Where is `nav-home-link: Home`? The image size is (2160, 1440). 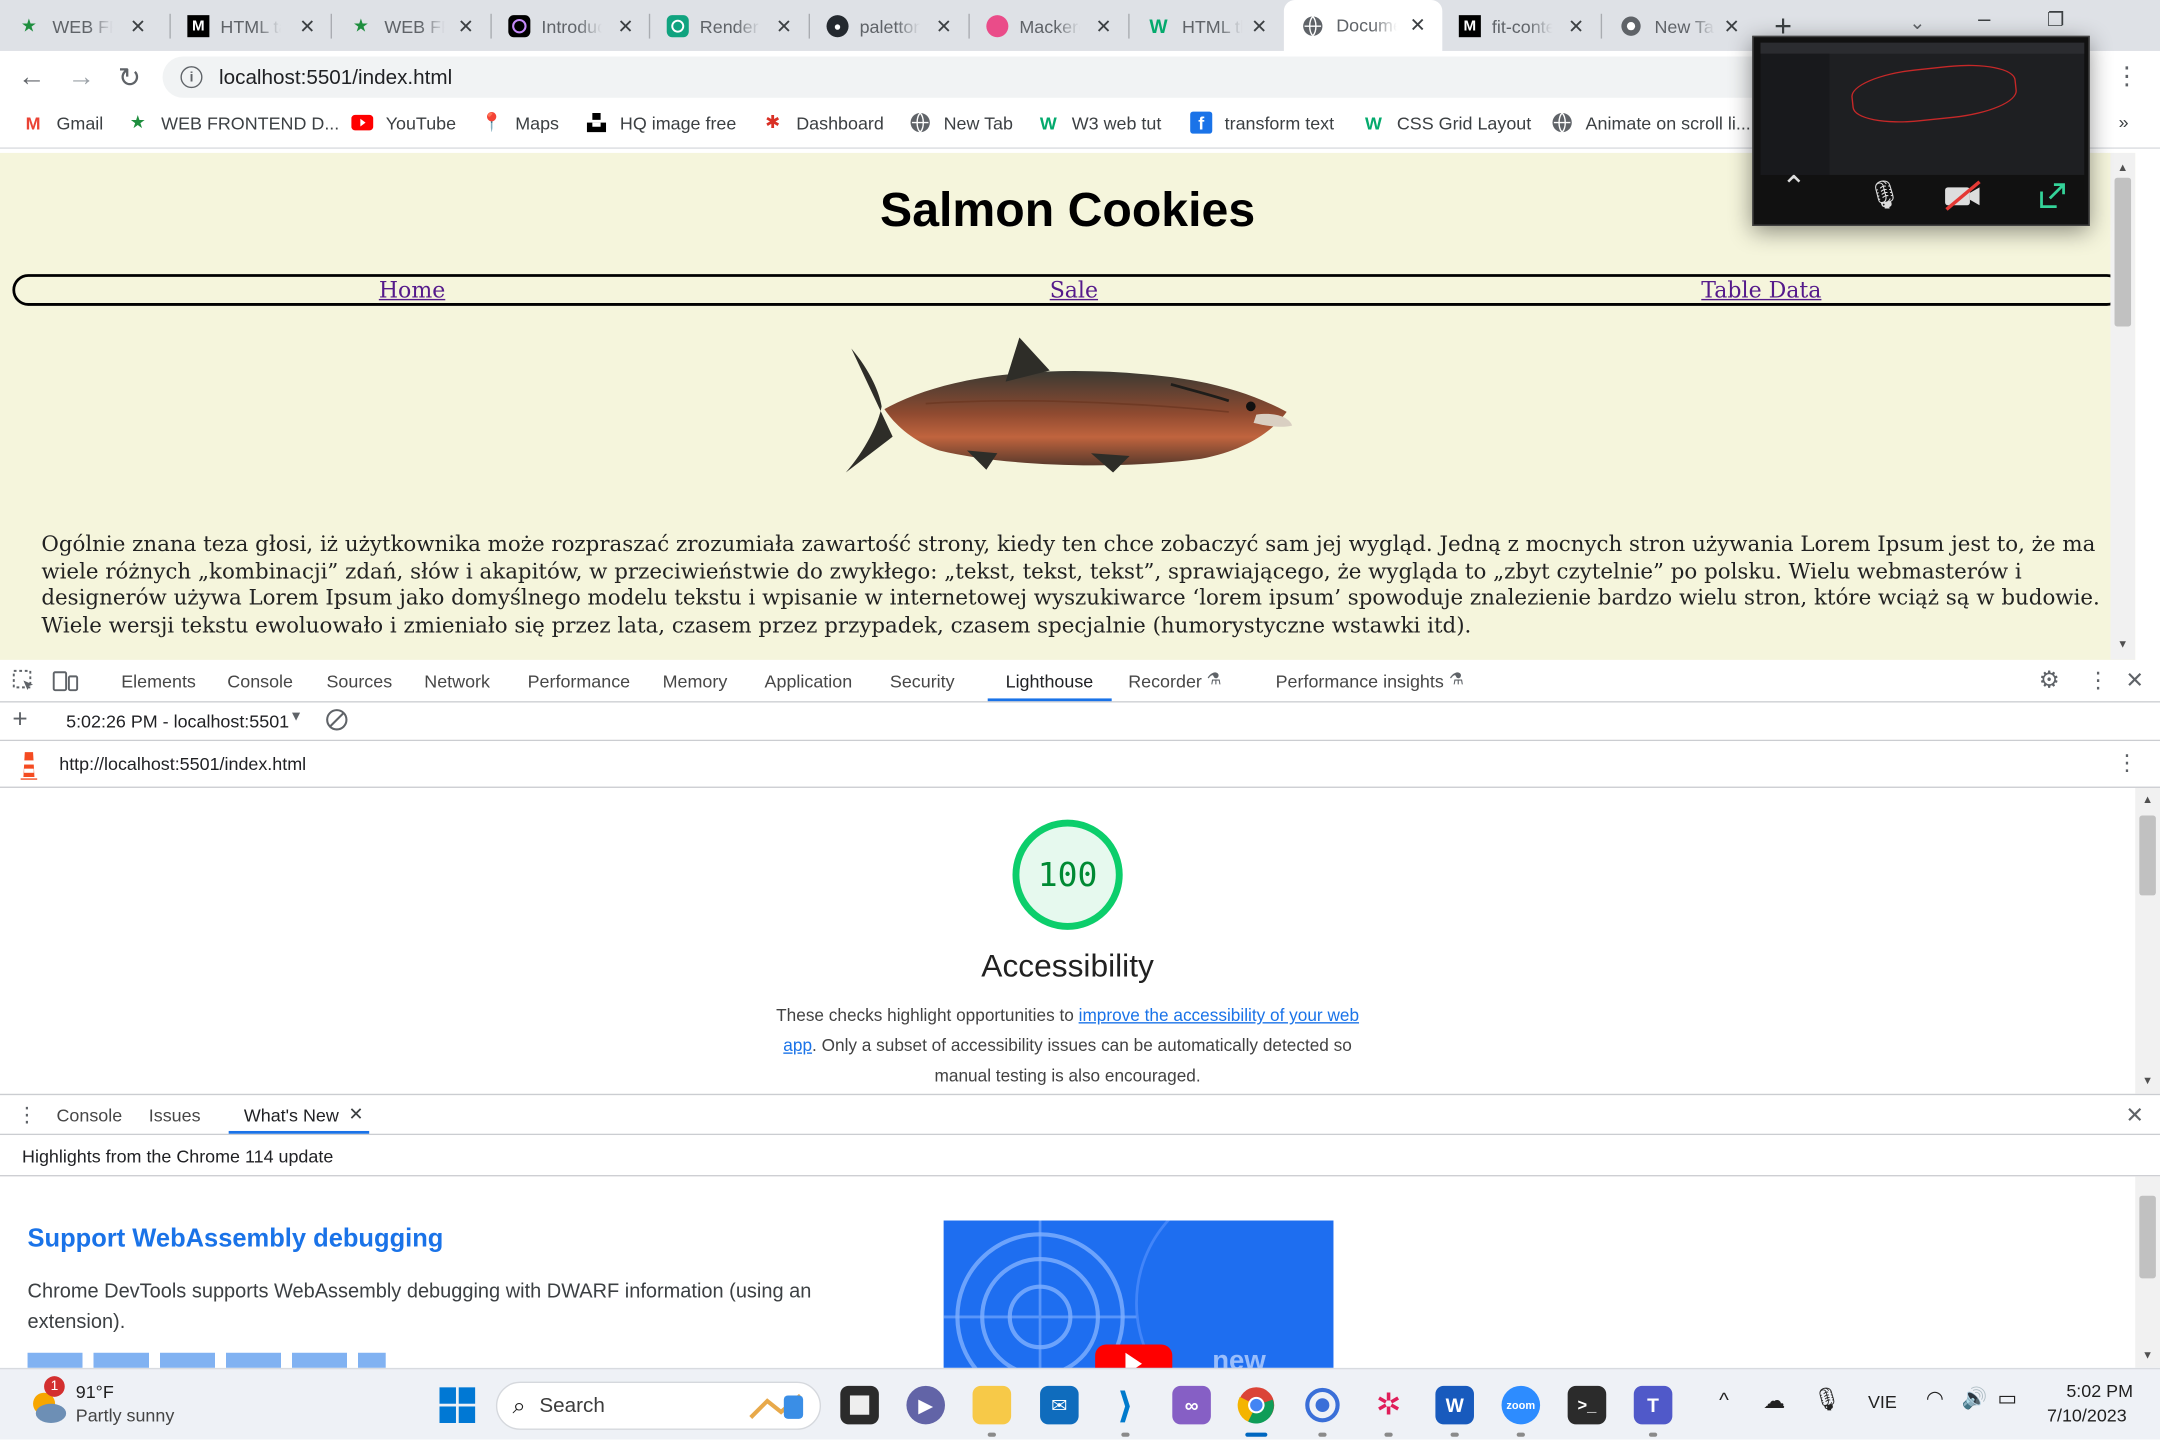
nav-home-link: Home is located at coordinates (412, 290).